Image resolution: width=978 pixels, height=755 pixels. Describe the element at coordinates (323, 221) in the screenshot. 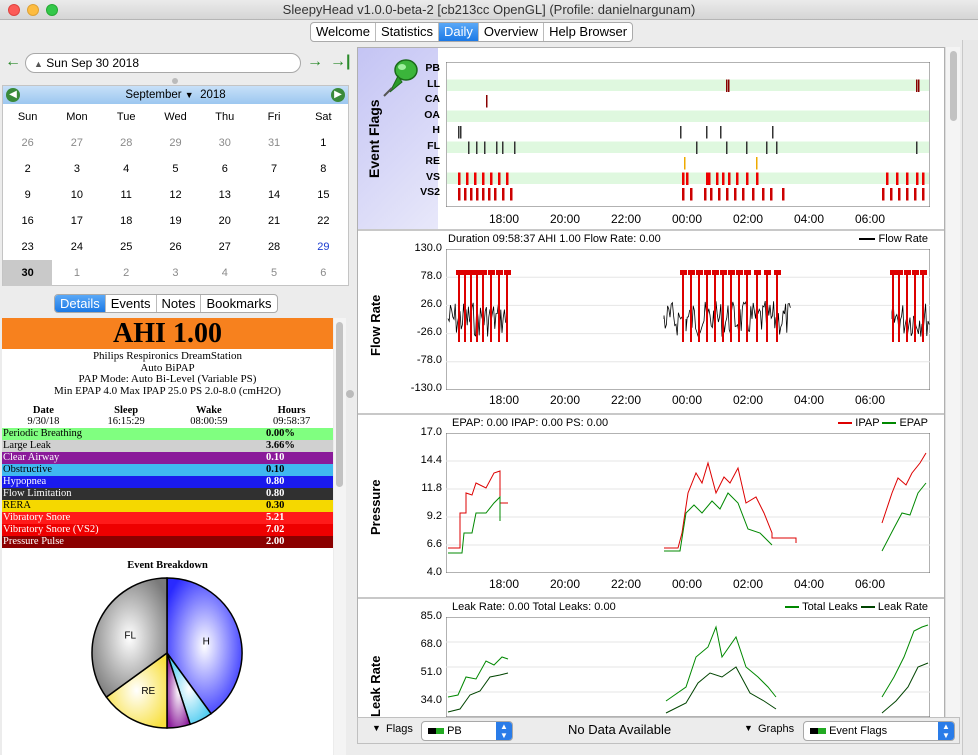

I see `calendar-day: 22` at that location.